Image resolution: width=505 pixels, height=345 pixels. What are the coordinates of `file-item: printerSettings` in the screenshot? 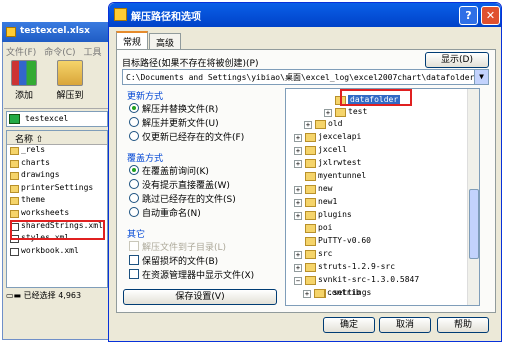 It's located at (57, 189).